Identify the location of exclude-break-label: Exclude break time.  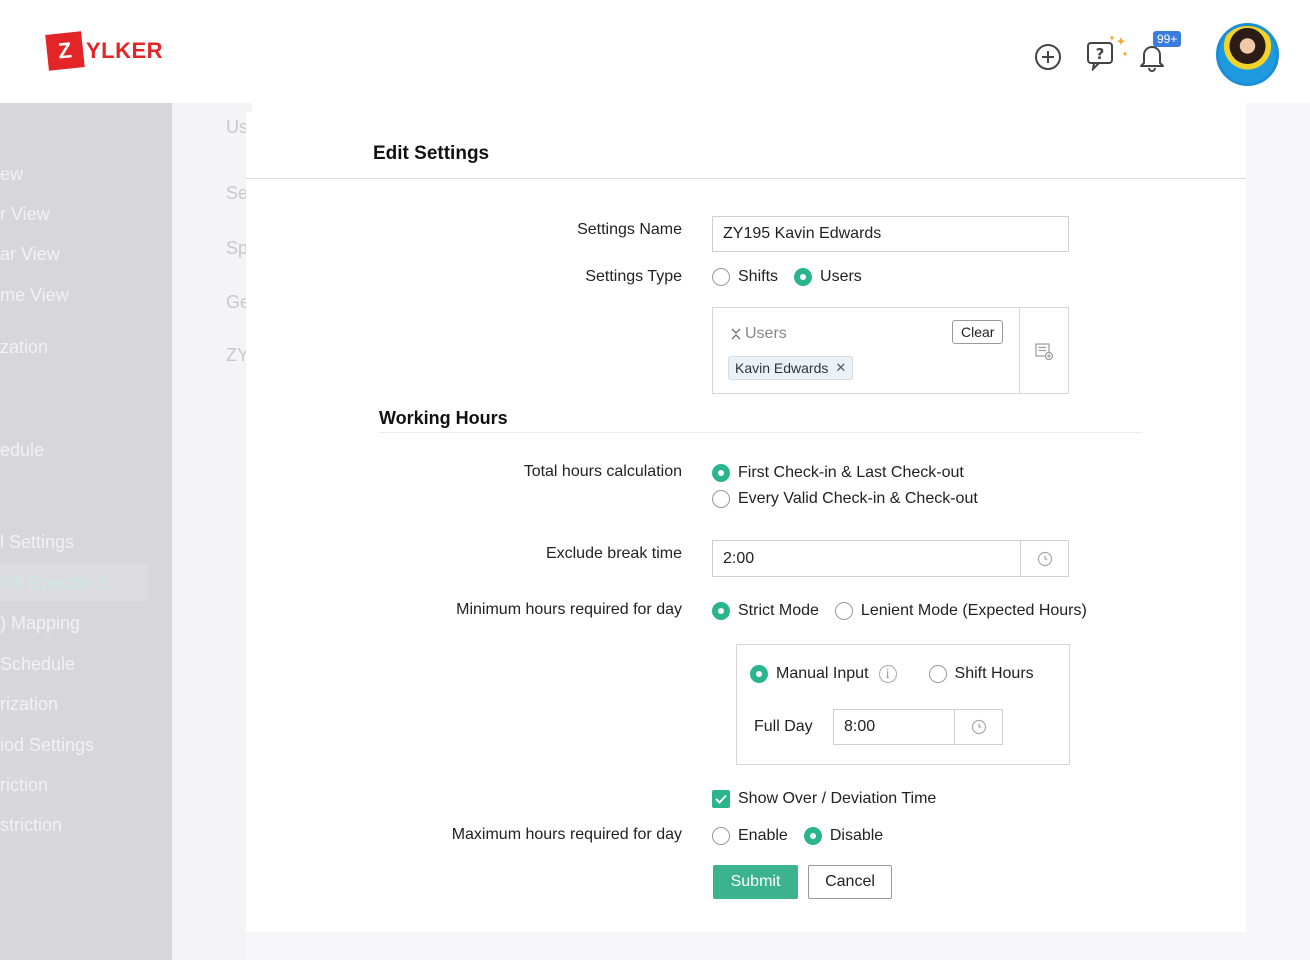
(613, 553).